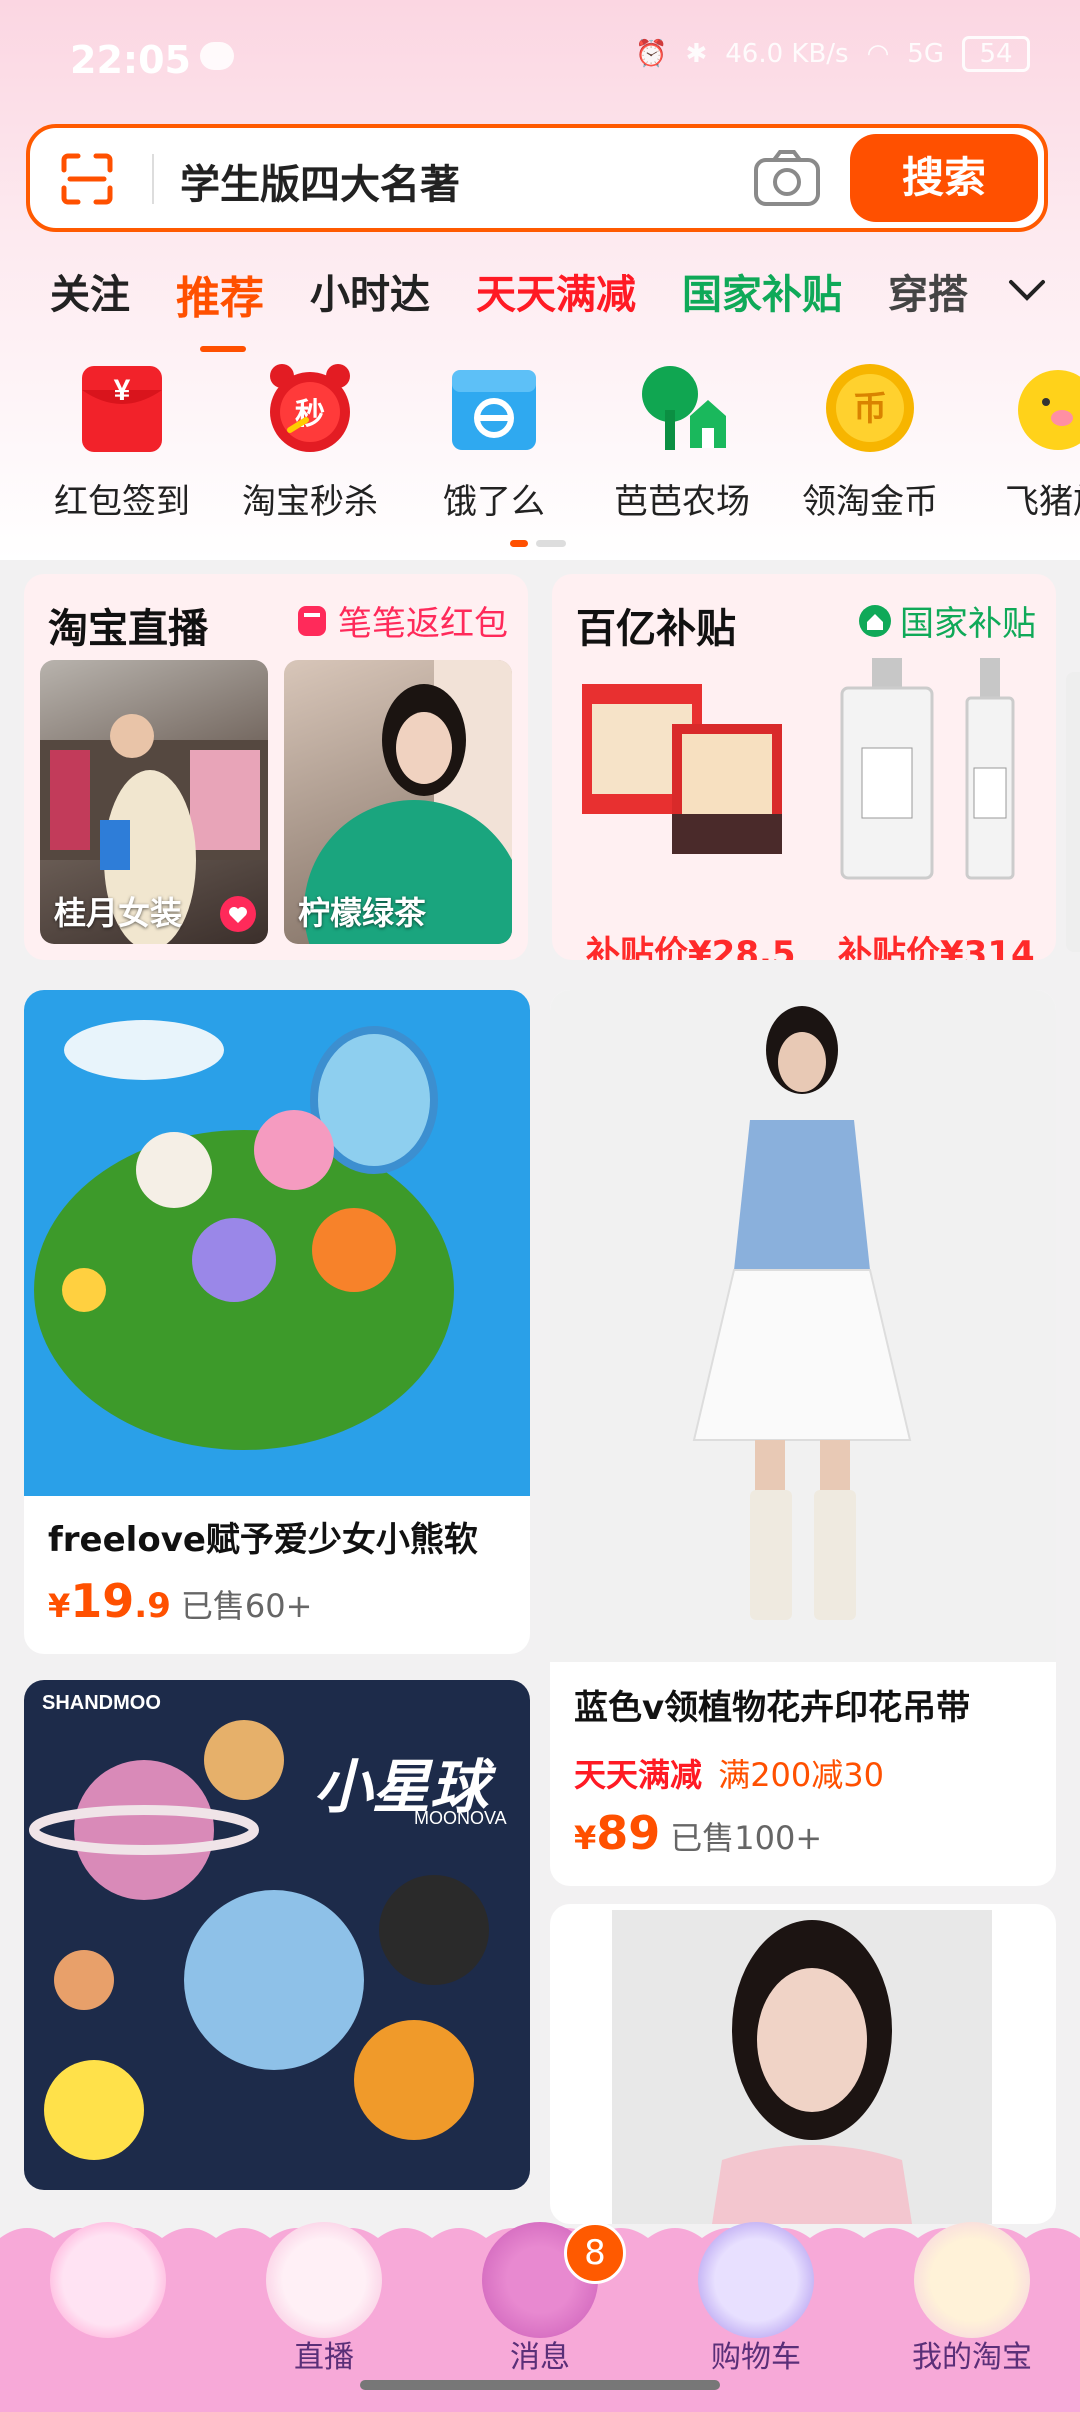 The height and width of the screenshot is (2412, 1080). Describe the element at coordinates (968, 624) in the screenshot. I see `subsidy-tag-label: 国家补贴` at that location.